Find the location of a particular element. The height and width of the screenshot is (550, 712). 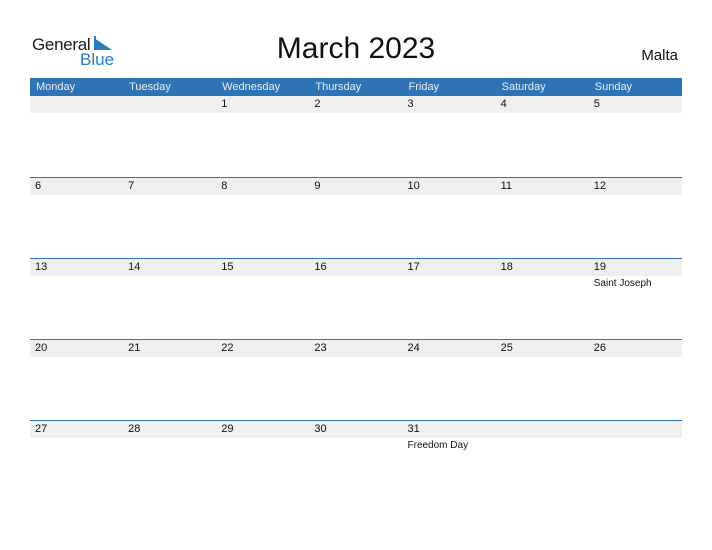

day-number: 23 is located at coordinates (320, 348).